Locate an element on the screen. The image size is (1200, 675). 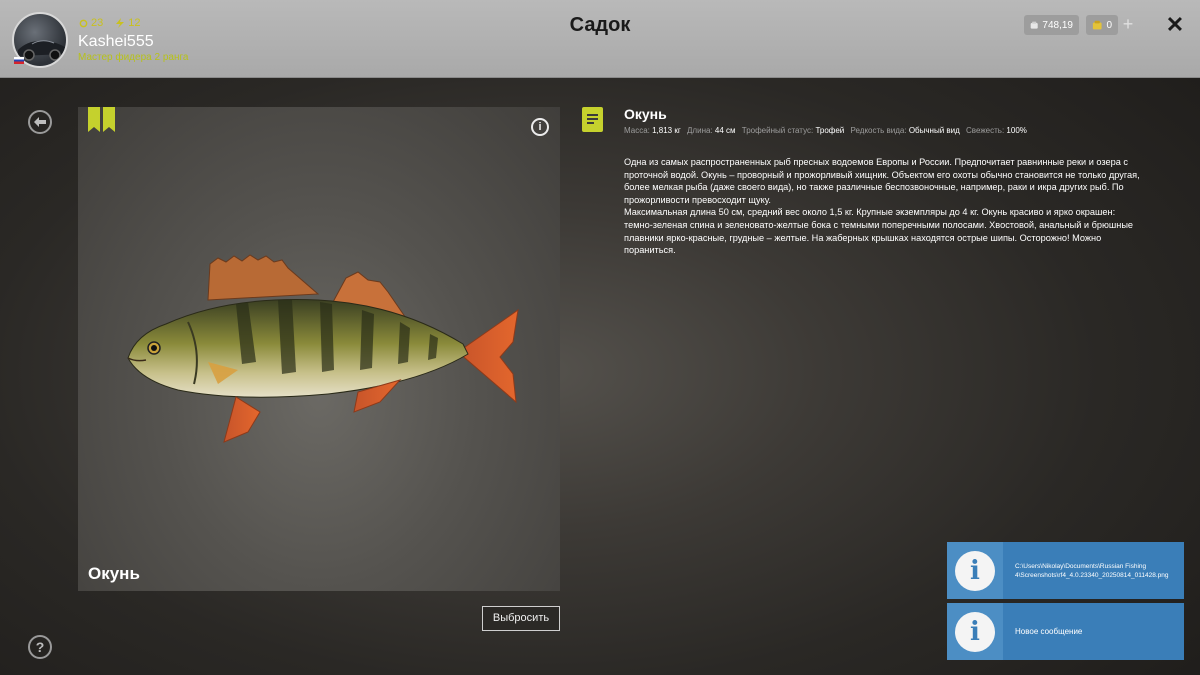
fish-name-label: Окунь is located at coordinates (114, 573).